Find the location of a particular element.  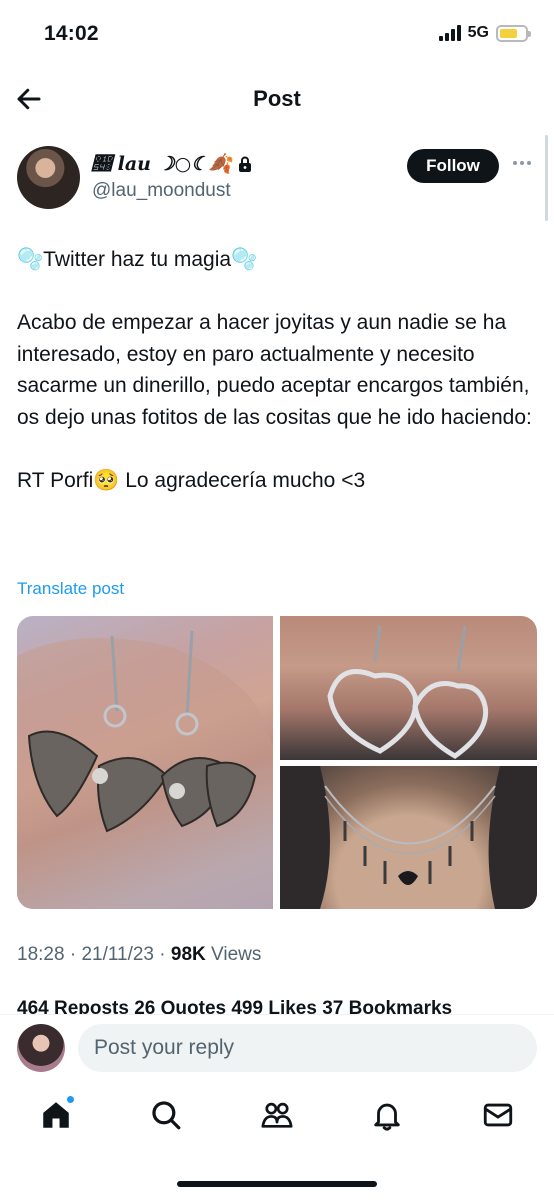

media-image-moth-earrings is located at coordinates (145, 762).